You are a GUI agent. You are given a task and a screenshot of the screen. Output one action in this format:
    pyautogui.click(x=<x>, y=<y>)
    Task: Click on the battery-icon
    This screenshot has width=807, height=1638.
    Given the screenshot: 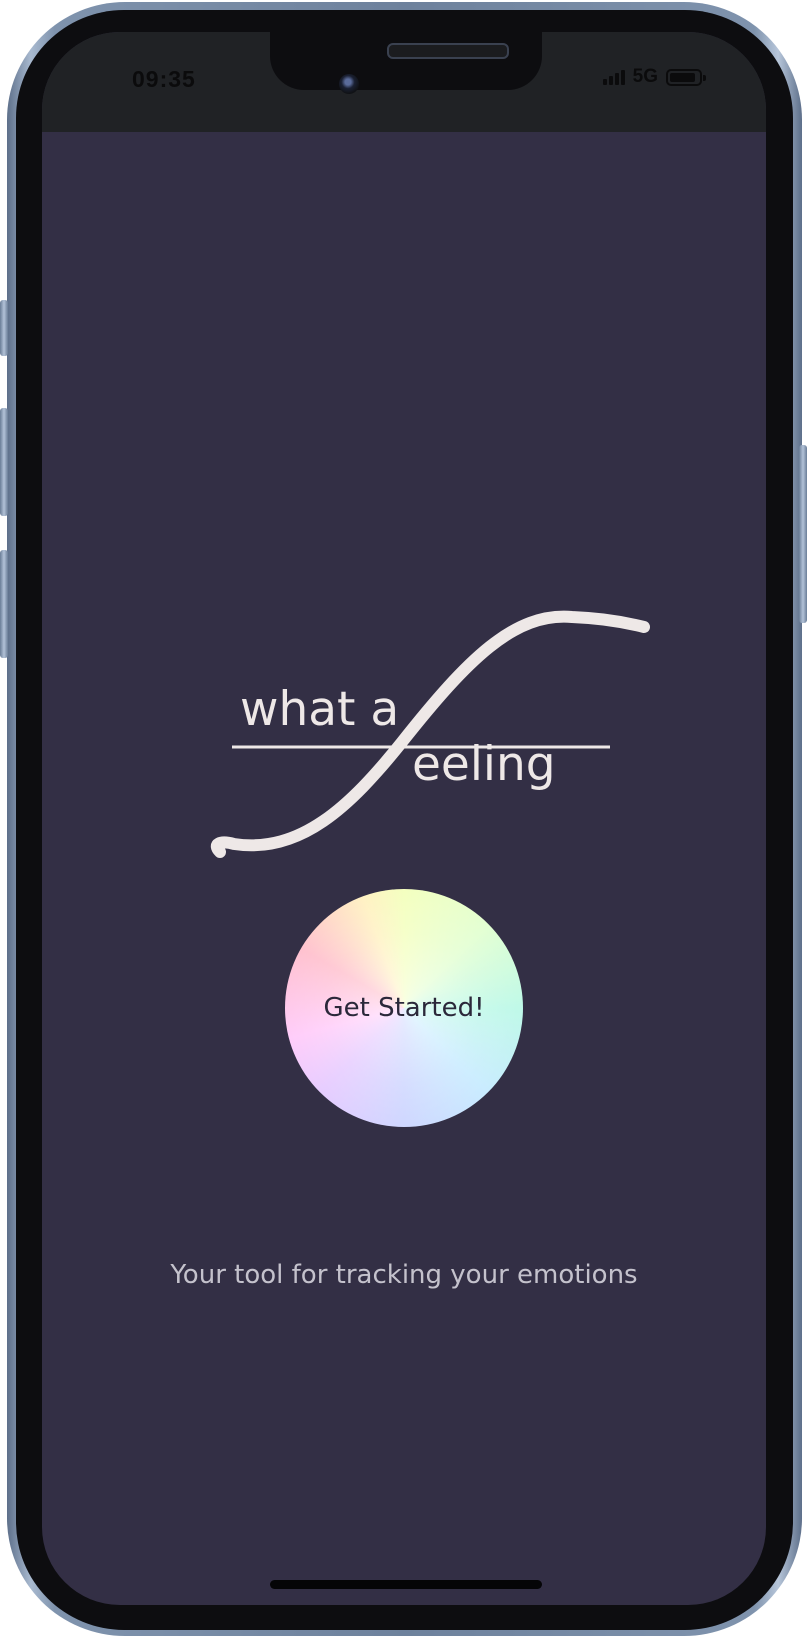 What is the action you would take?
    pyautogui.click(x=686, y=77)
    